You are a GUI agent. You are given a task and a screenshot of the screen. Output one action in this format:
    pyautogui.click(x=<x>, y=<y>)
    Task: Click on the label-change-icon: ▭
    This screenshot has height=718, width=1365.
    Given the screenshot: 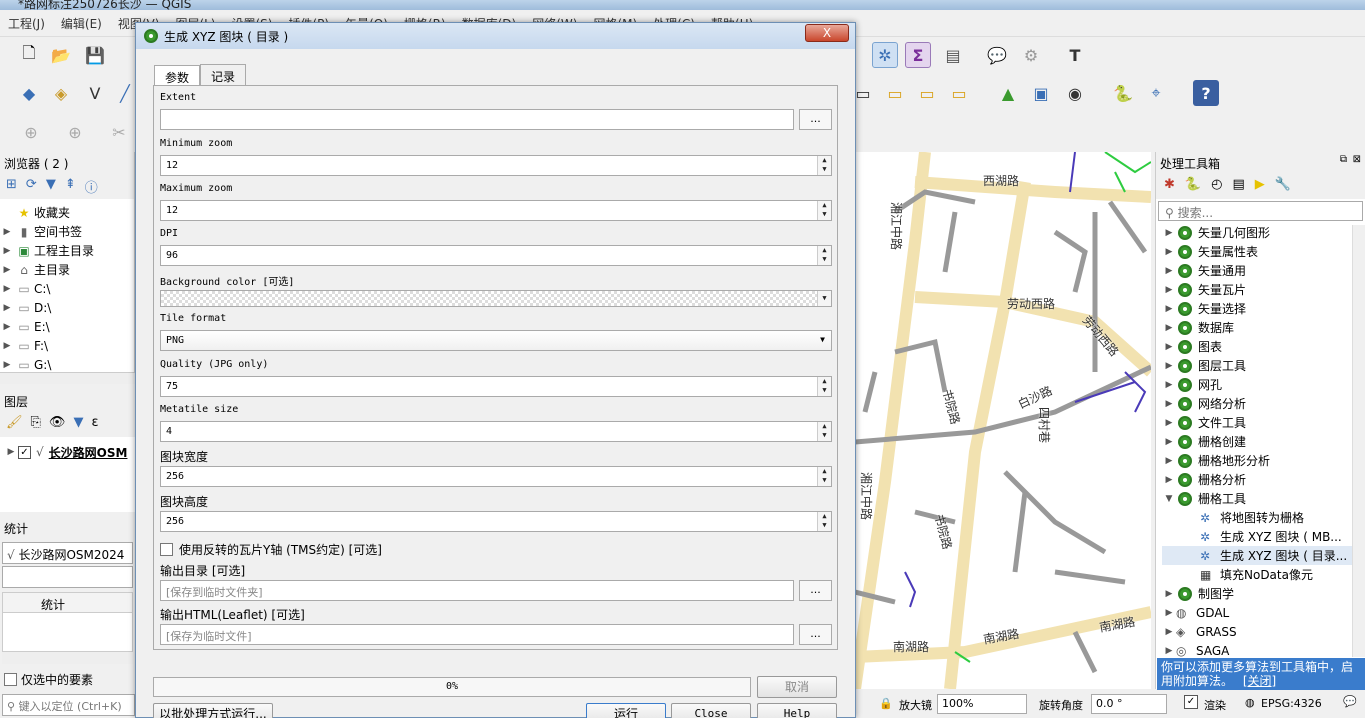 What is the action you would take?
    pyautogui.click(x=959, y=93)
    